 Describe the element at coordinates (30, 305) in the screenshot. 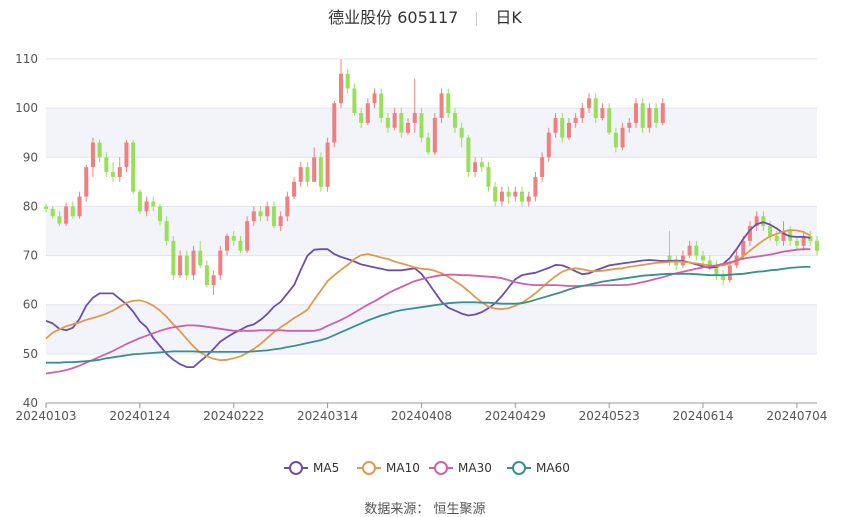

I see `y-tick-label: 60` at that location.